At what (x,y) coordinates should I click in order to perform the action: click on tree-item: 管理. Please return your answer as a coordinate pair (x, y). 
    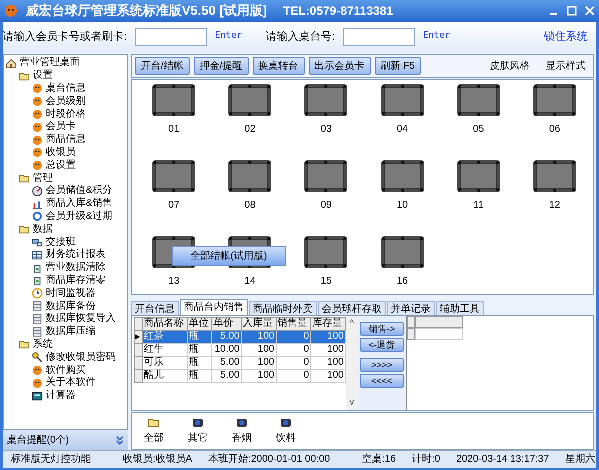
    Looking at the image, I should click on (43, 179).